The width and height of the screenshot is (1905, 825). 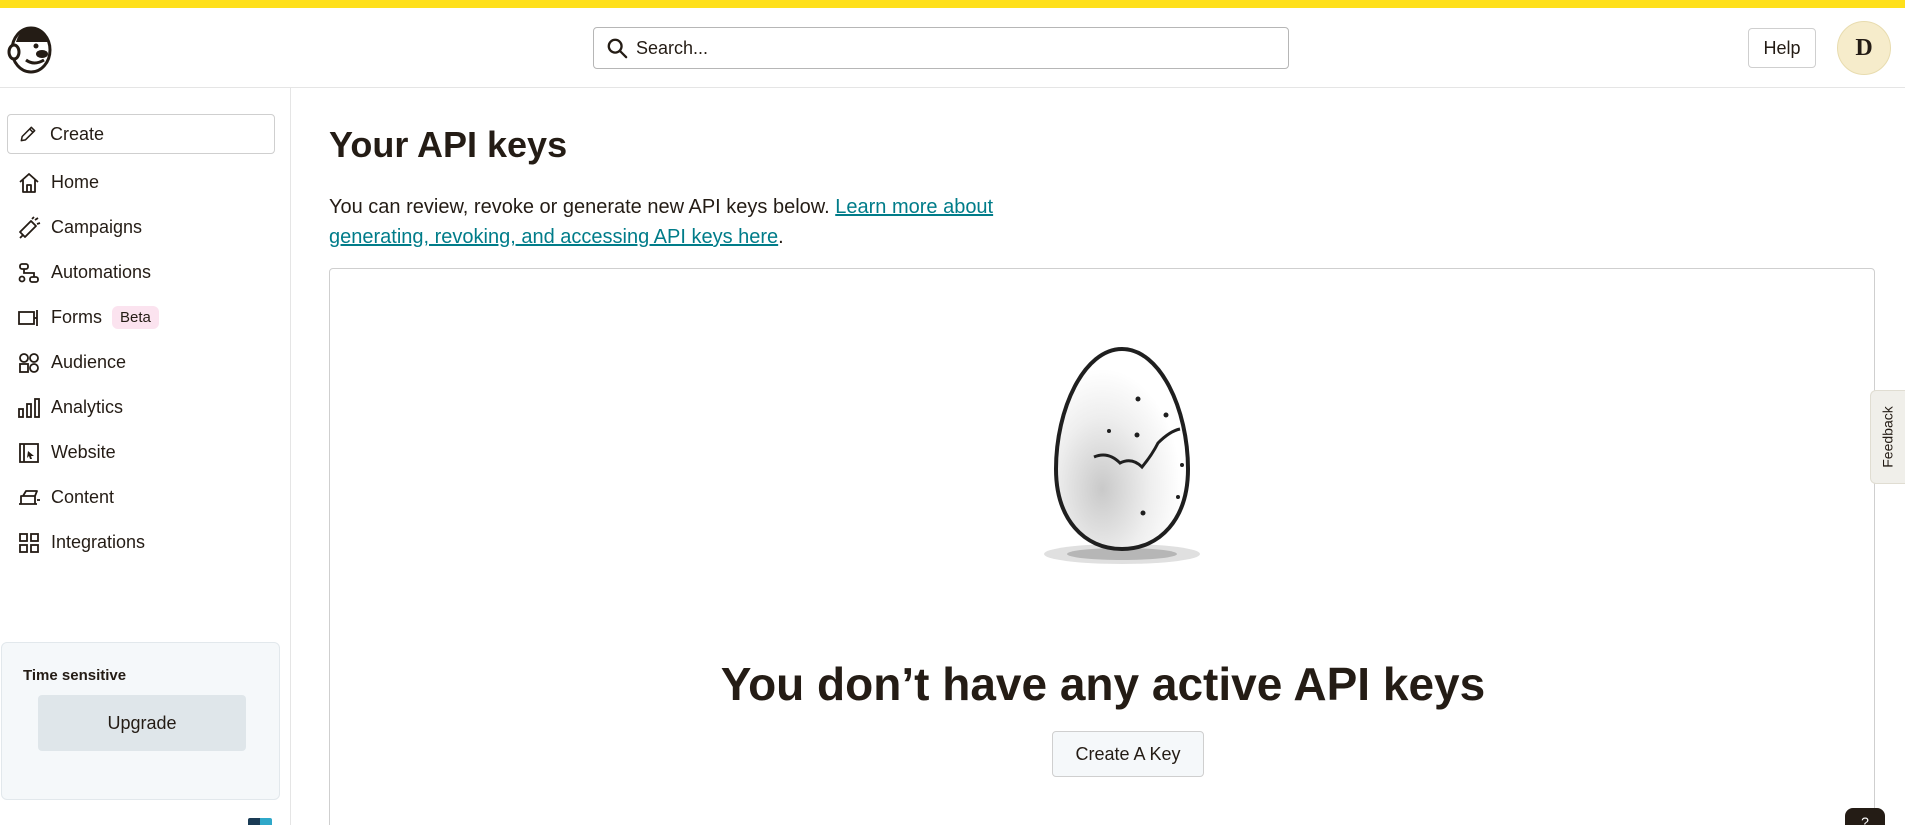 I want to click on sidebar-item-label: Audience, so click(x=89, y=362).